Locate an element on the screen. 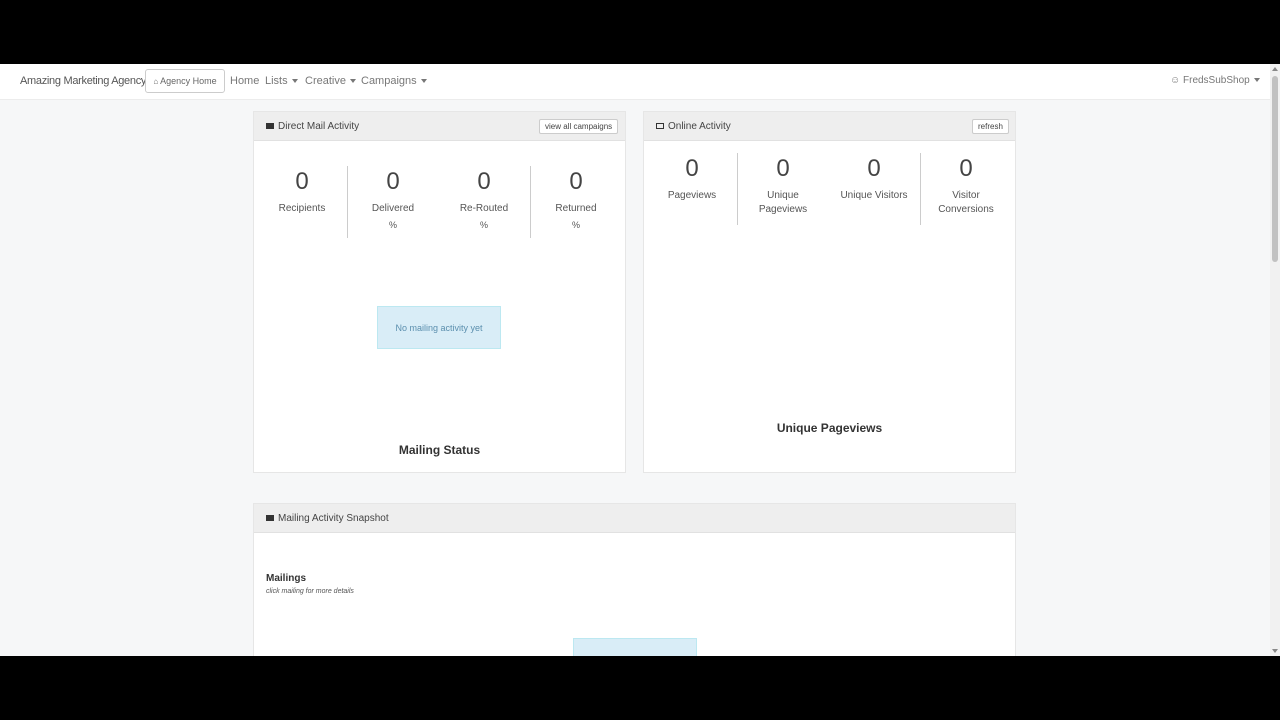  stat-visitor-conversions: 0 Visitor Conversions is located at coordinates (966, 186).